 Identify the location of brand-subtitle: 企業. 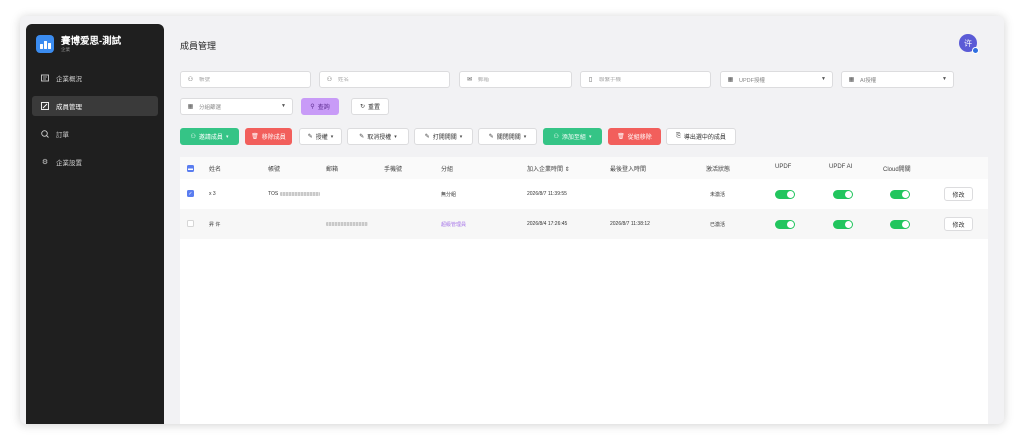
(65, 49).